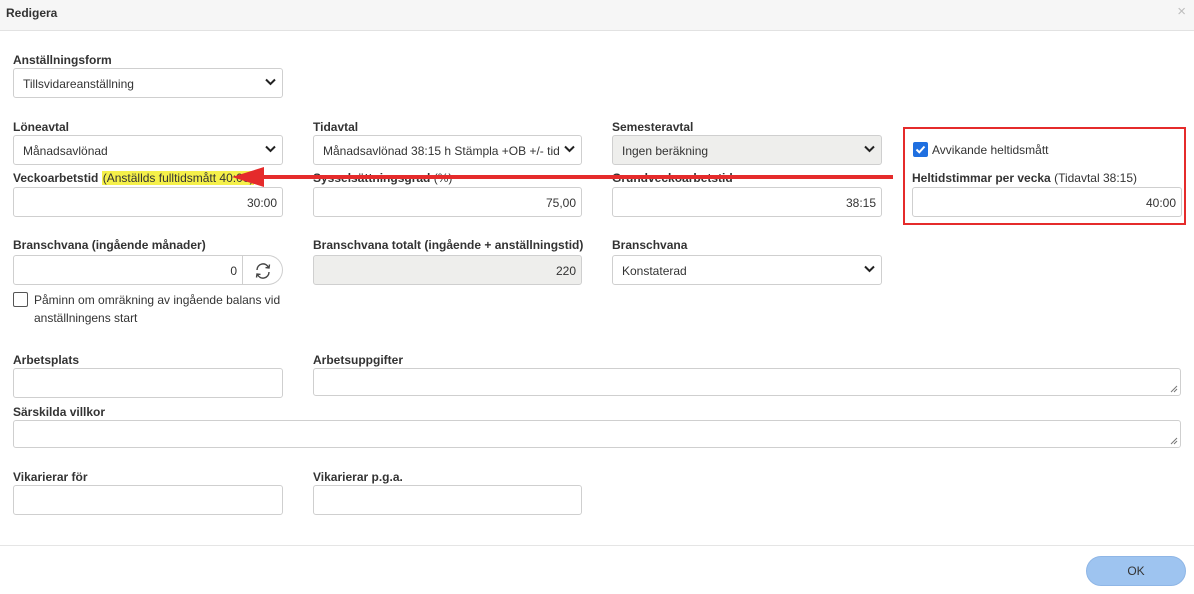  I want to click on refresh-icon, so click(263, 271).